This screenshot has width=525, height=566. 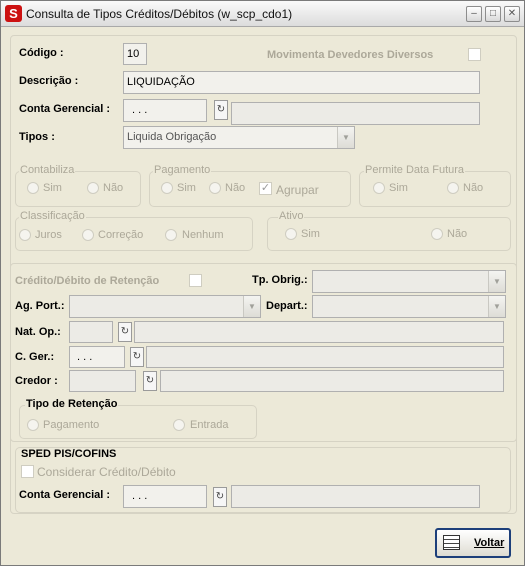 I want to click on minimize-icon: –, so click(x=474, y=14).